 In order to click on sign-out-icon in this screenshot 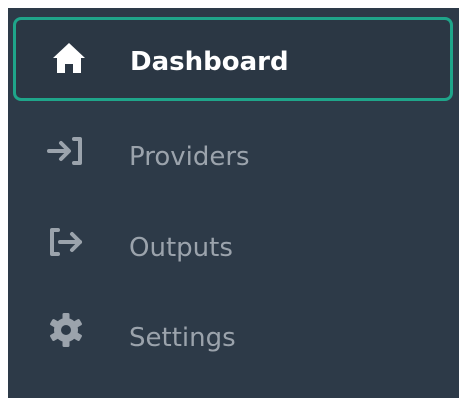, I will do `click(66, 242)`.